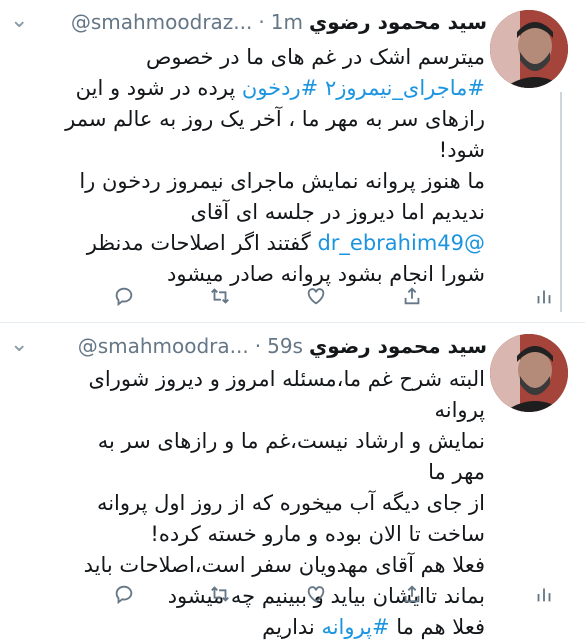 This screenshot has width=585, height=643. I want to click on tweet-text: ساخت تا الان بوده و مارو خسته کرده!, so click(317, 534).